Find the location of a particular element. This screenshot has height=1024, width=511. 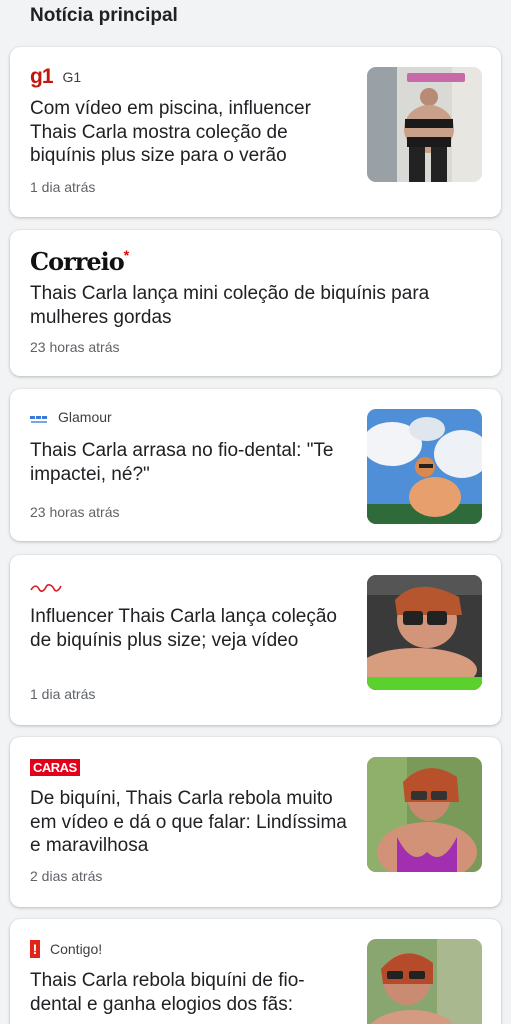

source-name: G1 is located at coordinates (72, 77).